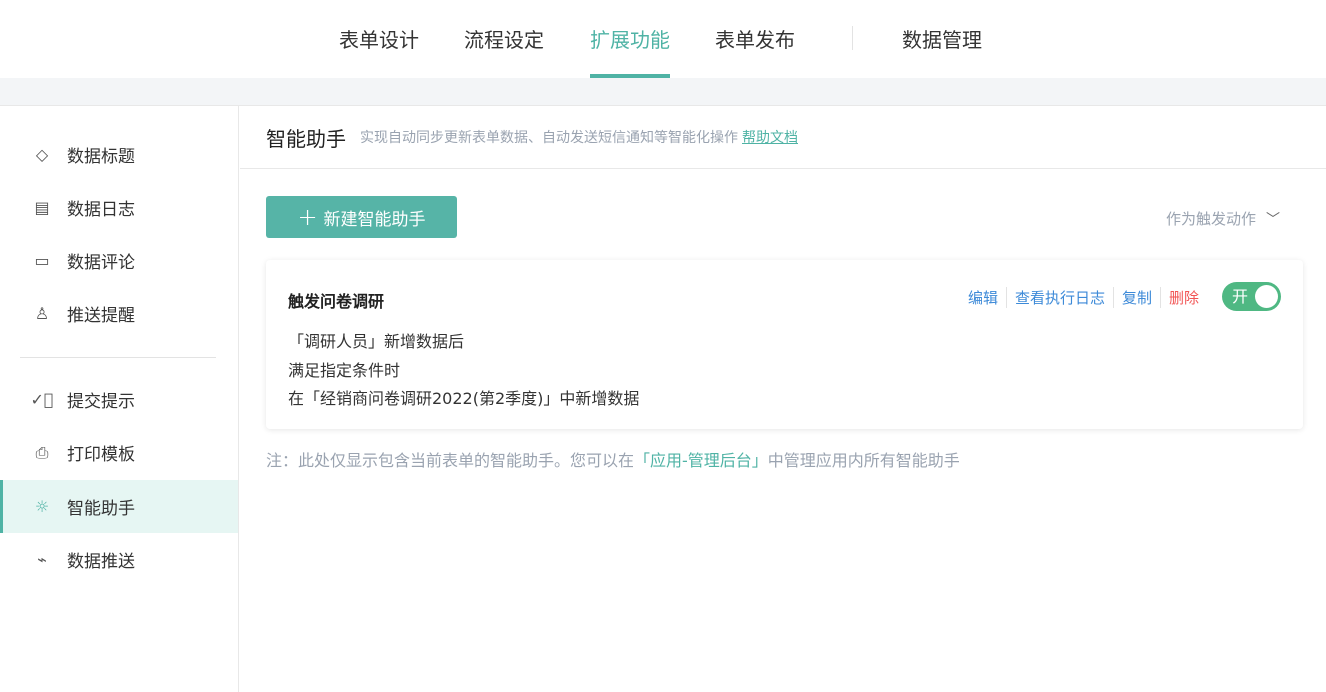 The image size is (1326, 692). I want to click on chevron-down-icon: ﹀, so click(1273, 219).